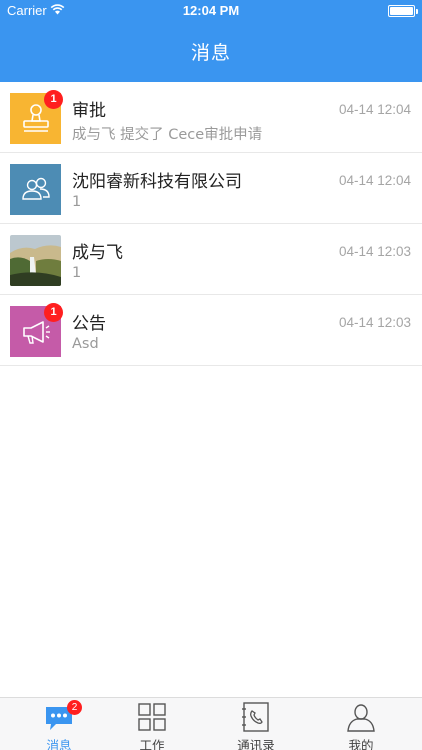 The image size is (422, 750). What do you see at coordinates (361, 718) in the screenshot?
I see `profile-icon` at bounding box center [361, 718].